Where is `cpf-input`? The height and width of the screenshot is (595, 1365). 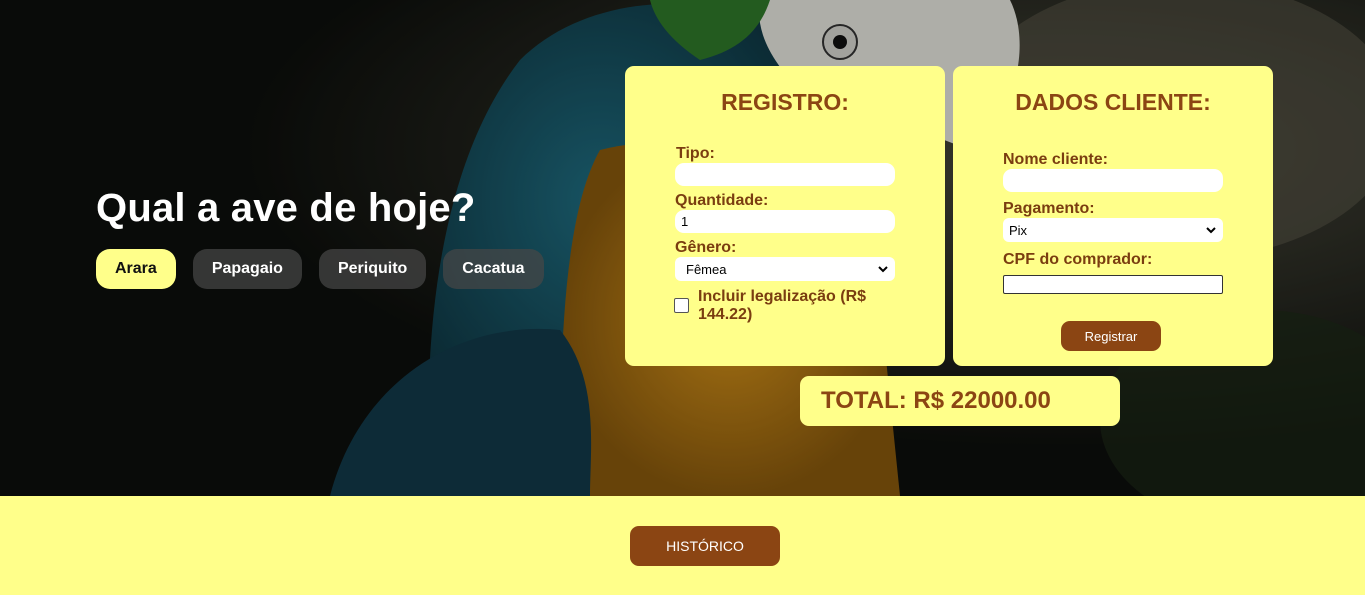 cpf-input is located at coordinates (1113, 284).